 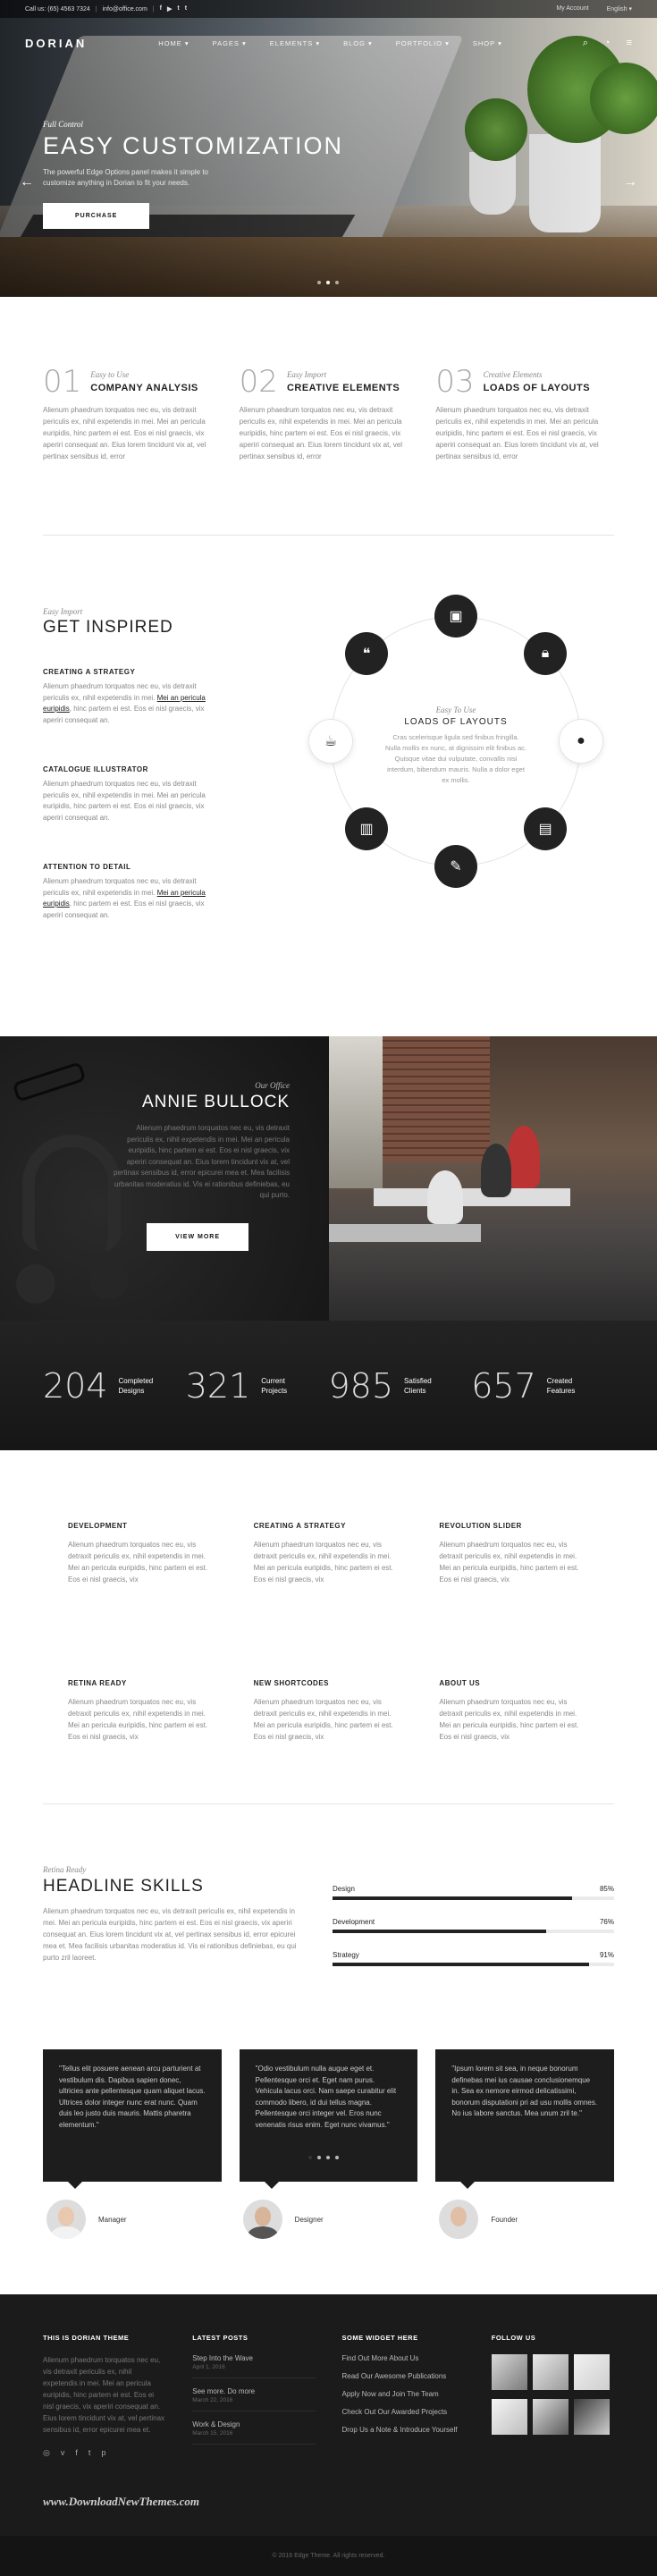 I want to click on glasses-image, so click(x=49, y=1081).